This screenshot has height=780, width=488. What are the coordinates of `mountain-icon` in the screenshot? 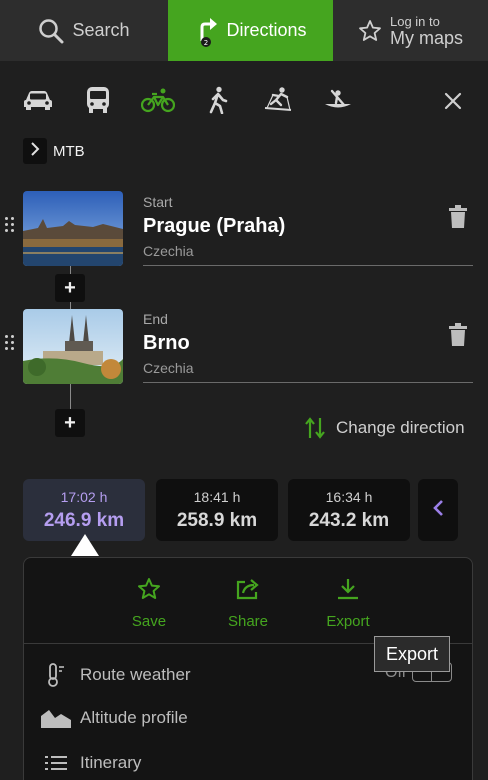 It's located at (56, 718).